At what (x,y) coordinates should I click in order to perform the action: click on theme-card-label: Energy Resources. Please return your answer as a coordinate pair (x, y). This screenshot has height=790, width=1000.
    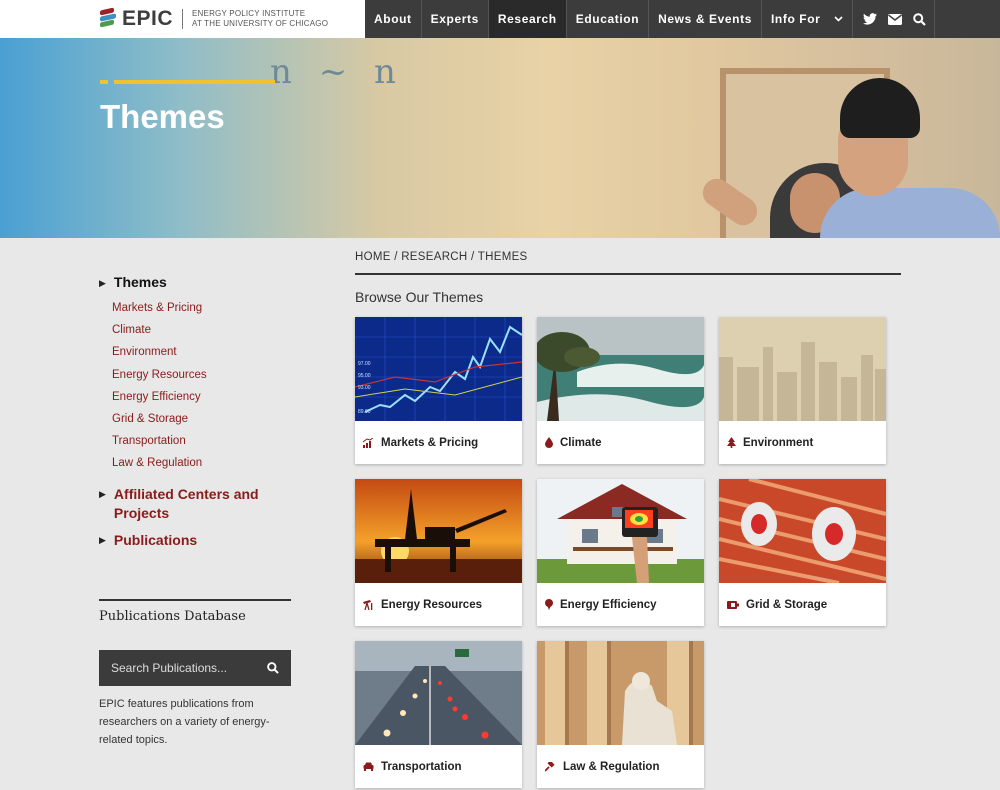
    Looking at the image, I should click on (438, 604).